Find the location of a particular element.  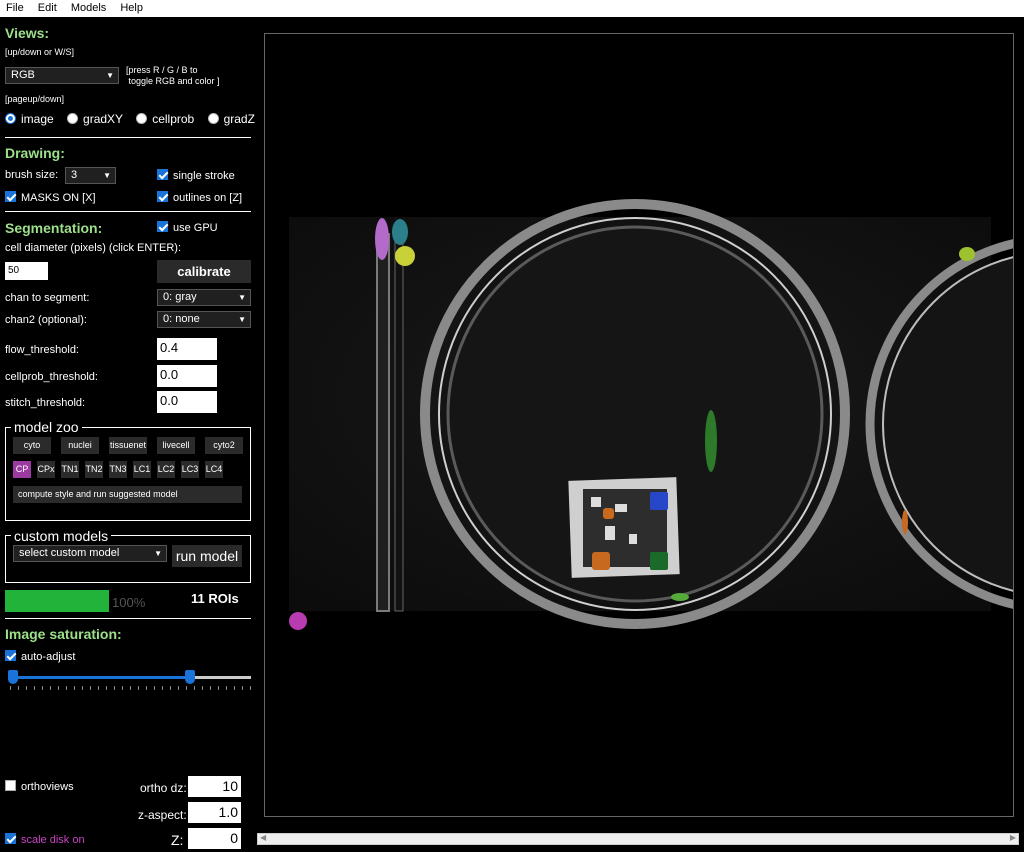

progress-text: 100% is located at coordinates (129, 602).